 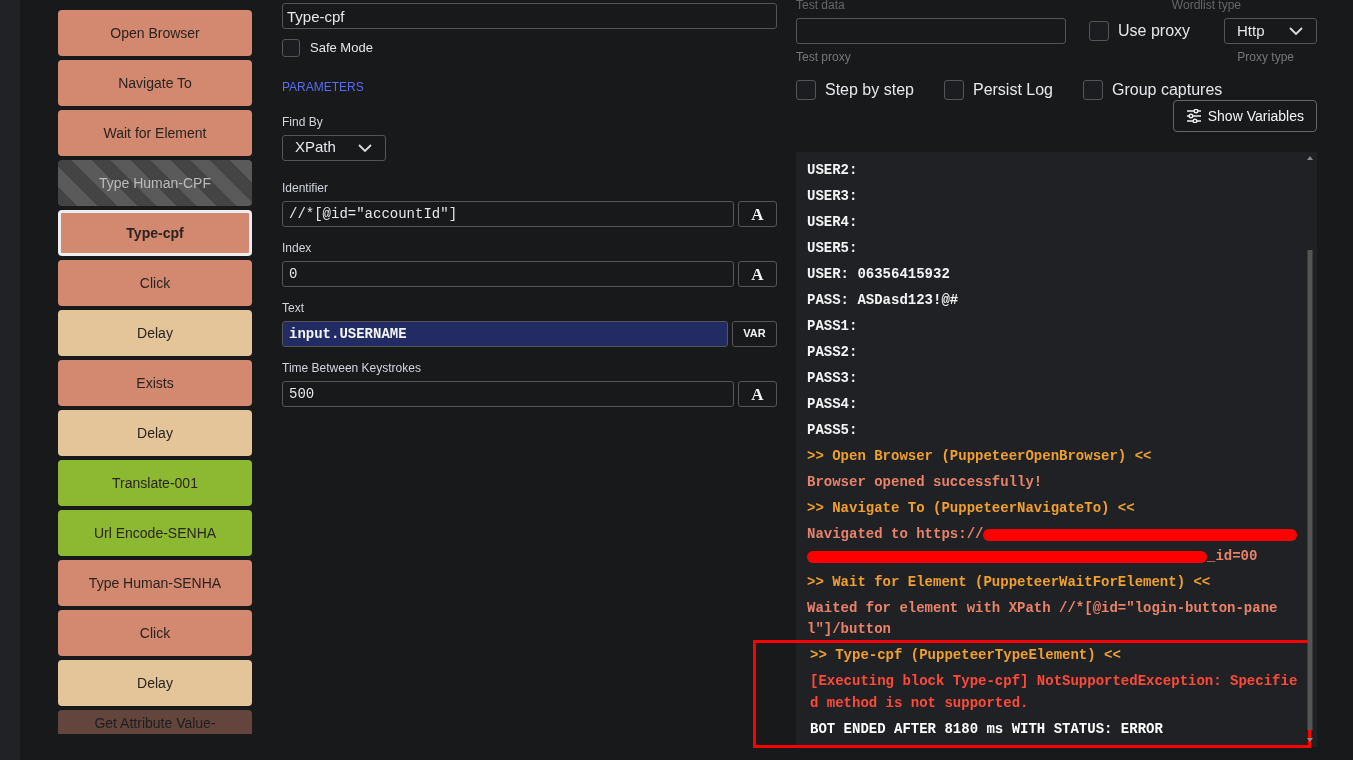 I want to click on log-line: USER5:, so click(x=833, y=249).